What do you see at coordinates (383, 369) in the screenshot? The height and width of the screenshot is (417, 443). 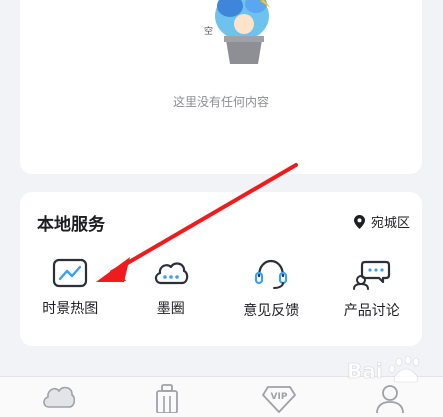 I see `baidu-watermark-logo: Bai` at bounding box center [383, 369].